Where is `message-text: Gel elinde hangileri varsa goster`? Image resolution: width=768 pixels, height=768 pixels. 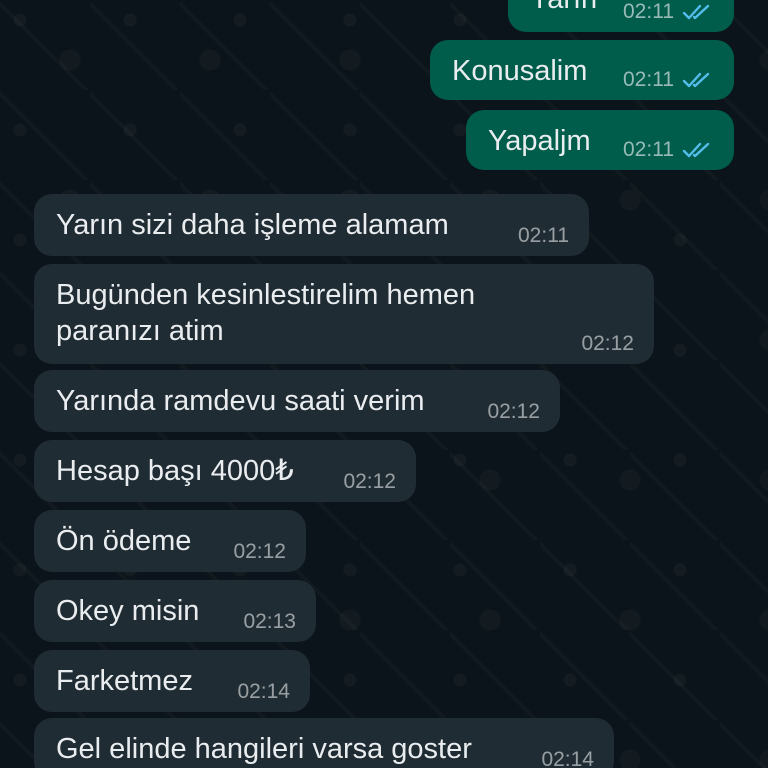
message-text: Gel elinde hangileri varsa goster is located at coordinates (264, 749).